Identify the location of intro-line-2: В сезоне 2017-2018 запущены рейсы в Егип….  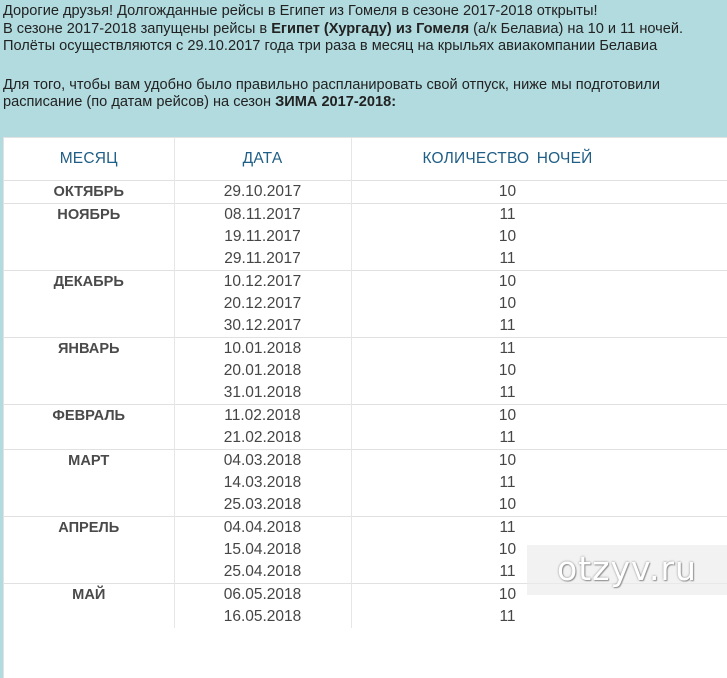
(343, 28).